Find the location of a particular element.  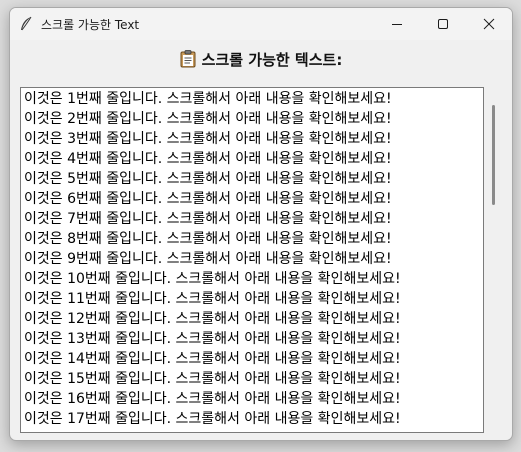

text-line: 이것은 12번째 줄입니다. 스크롤해서 아래 내용을 확인해보세요! is located at coordinates (212, 319).